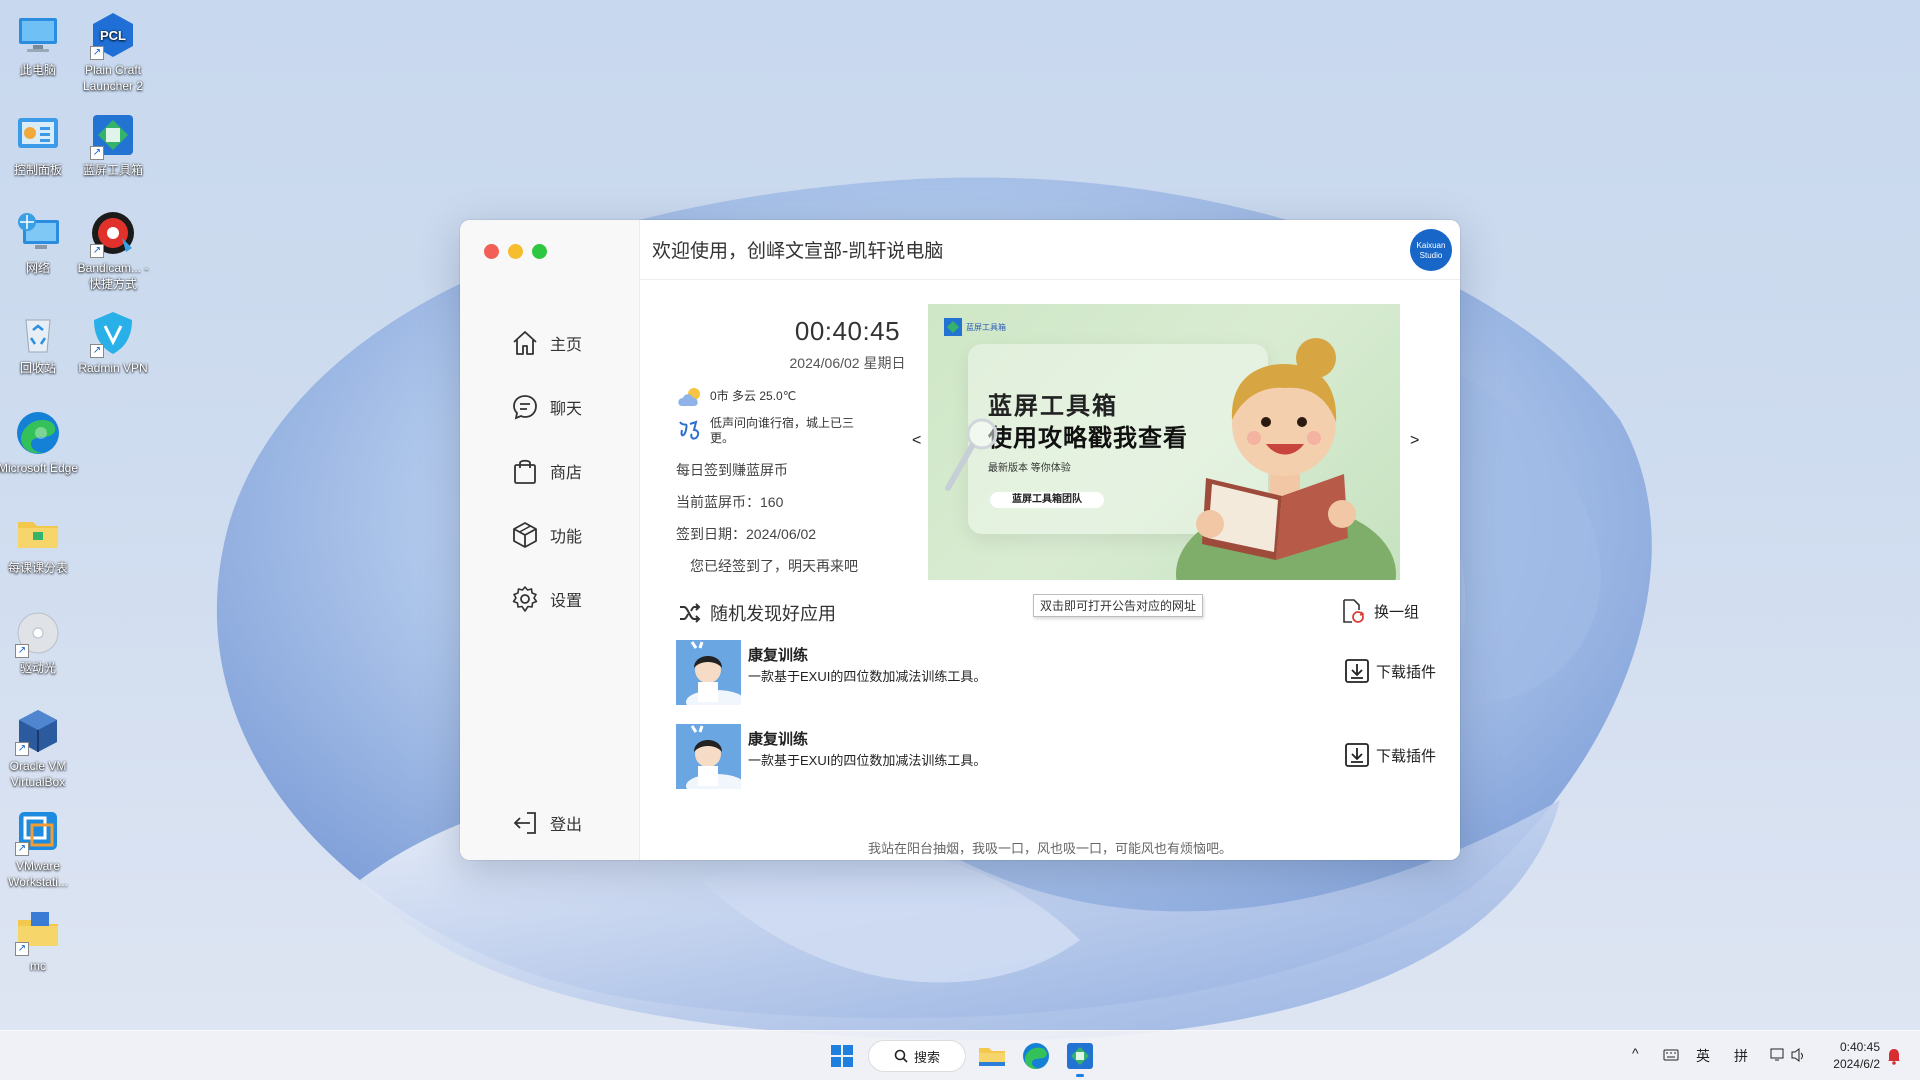 This screenshot has height=1080, width=1920. Describe the element at coordinates (37, 70) in the screenshot. I see `desktop-icon-label: 此电脑` at that location.